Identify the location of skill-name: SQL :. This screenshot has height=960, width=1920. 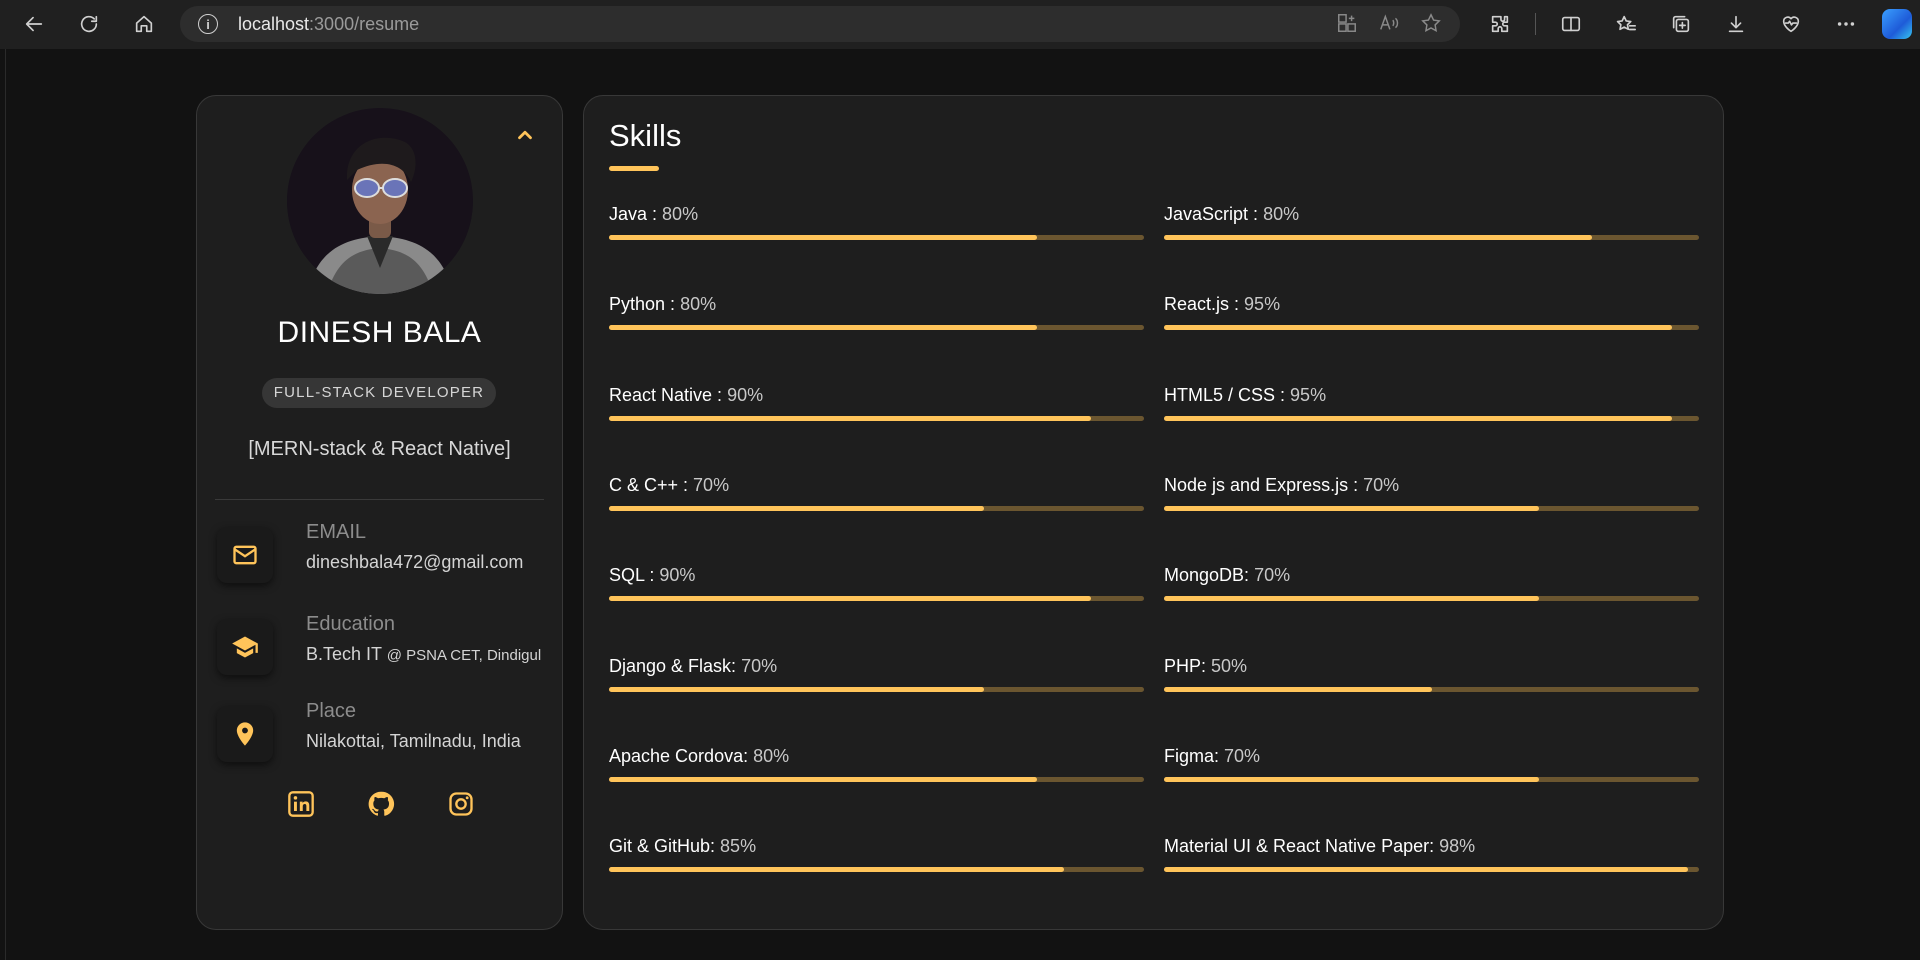
(632, 575).